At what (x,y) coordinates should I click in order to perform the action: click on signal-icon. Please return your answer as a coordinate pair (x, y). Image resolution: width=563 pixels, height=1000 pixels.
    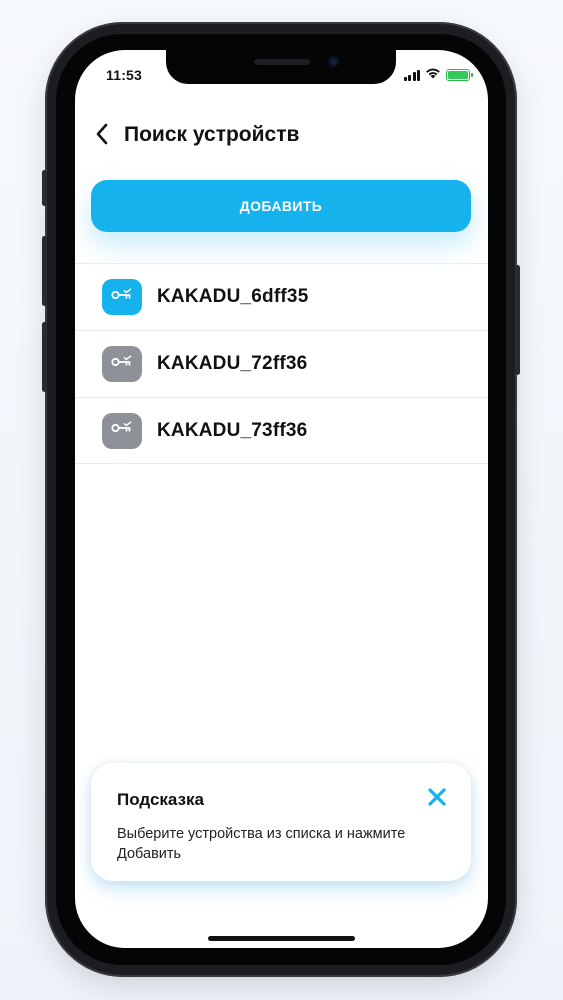
    Looking at the image, I should click on (411, 75).